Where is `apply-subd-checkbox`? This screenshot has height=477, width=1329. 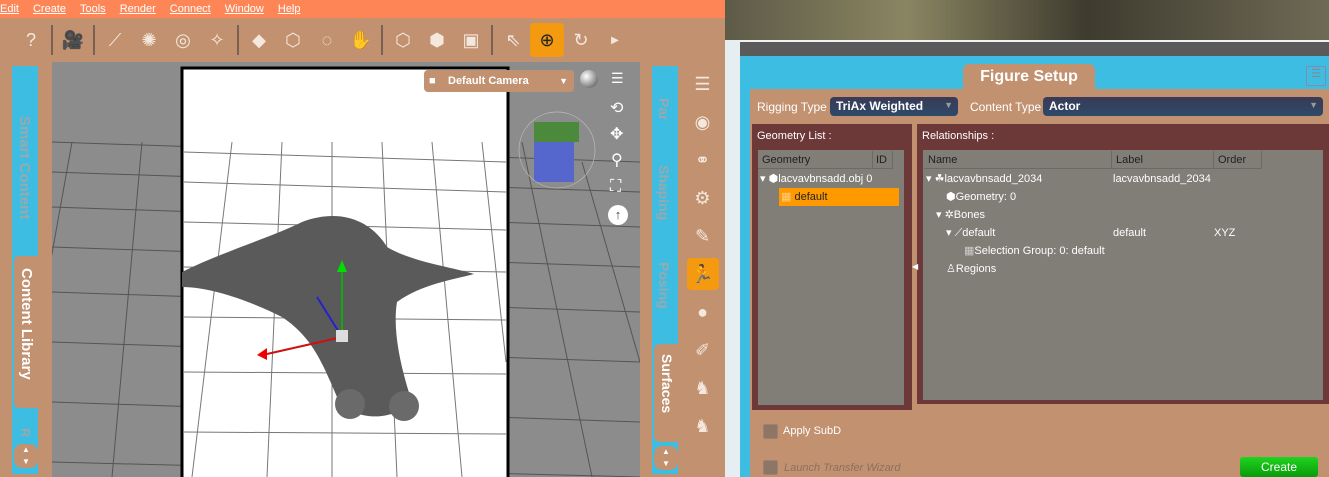 apply-subd-checkbox is located at coordinates (770, 431).